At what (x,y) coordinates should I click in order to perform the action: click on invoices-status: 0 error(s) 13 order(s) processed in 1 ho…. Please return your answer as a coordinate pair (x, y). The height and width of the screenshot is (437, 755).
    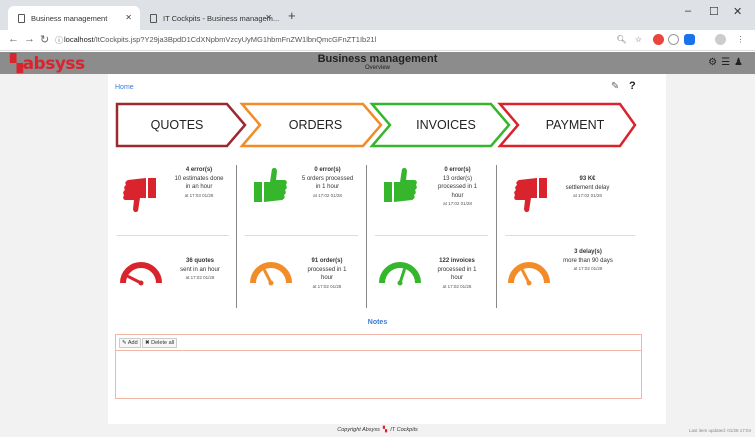
    Looking at the image, I should click on (457, 187).